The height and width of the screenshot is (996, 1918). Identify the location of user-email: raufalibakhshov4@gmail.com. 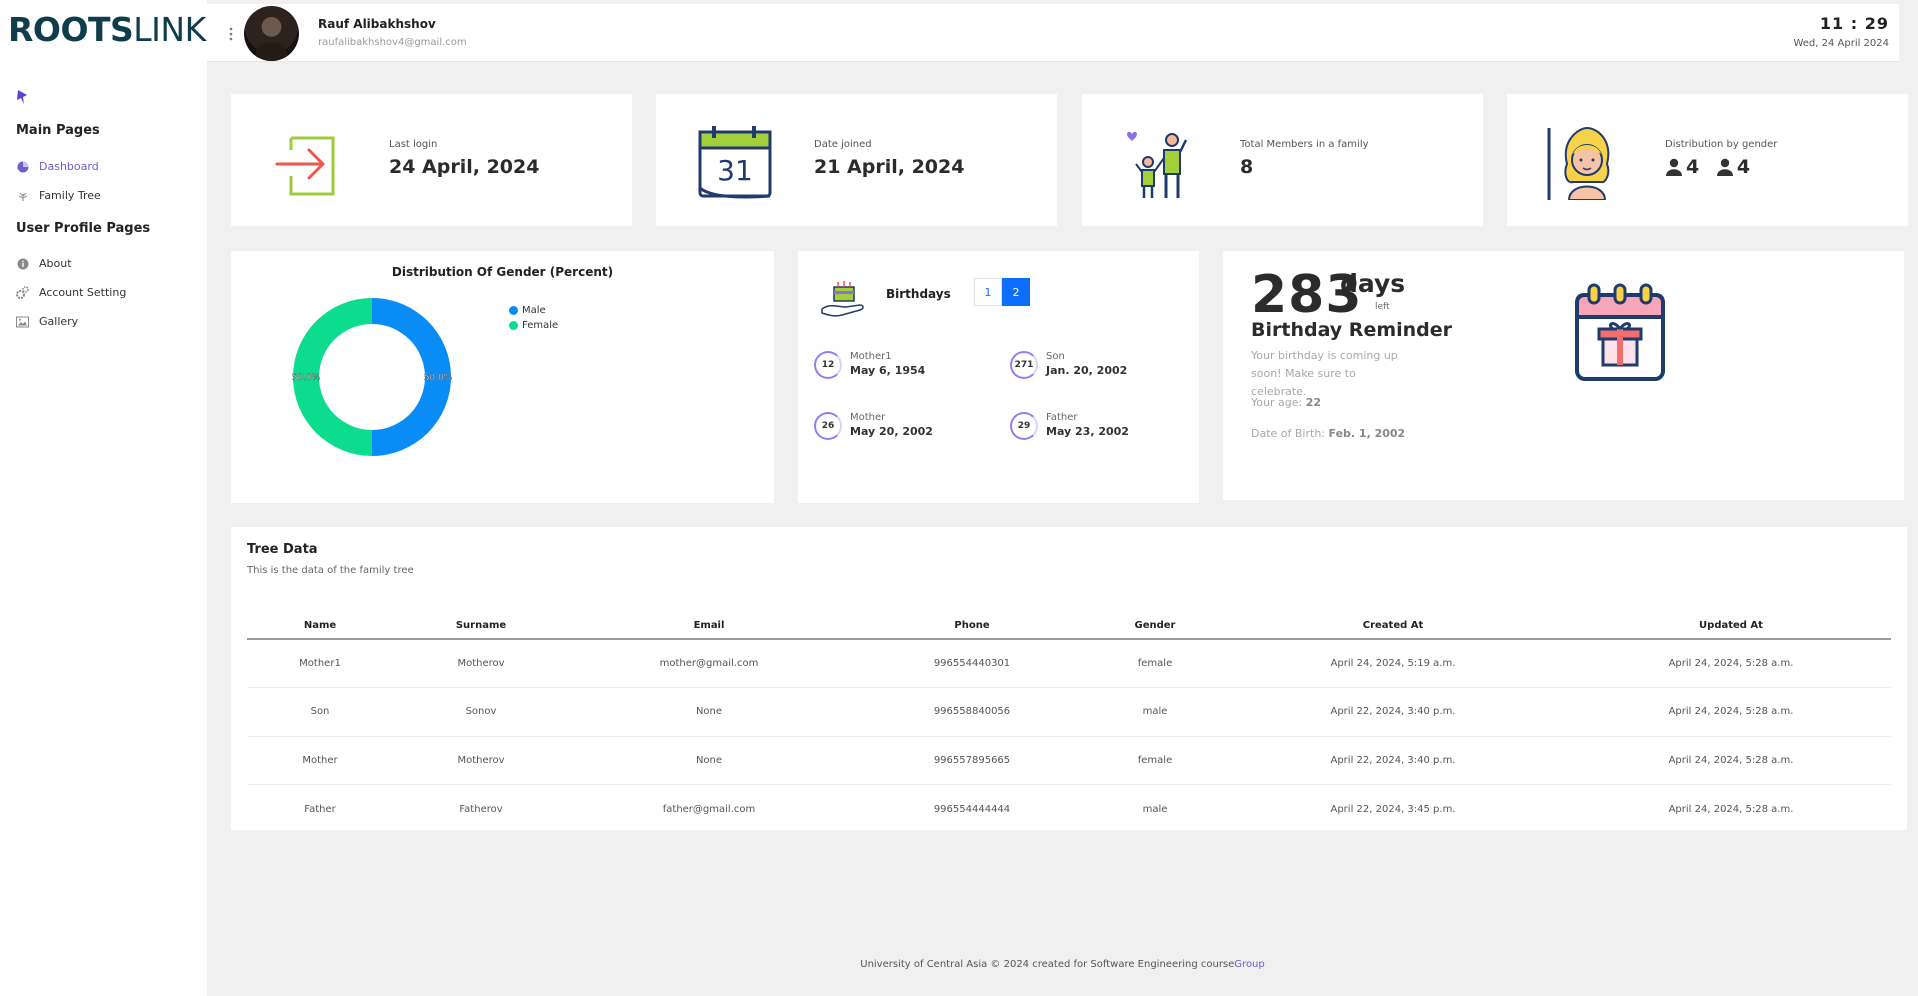
(392, 42).